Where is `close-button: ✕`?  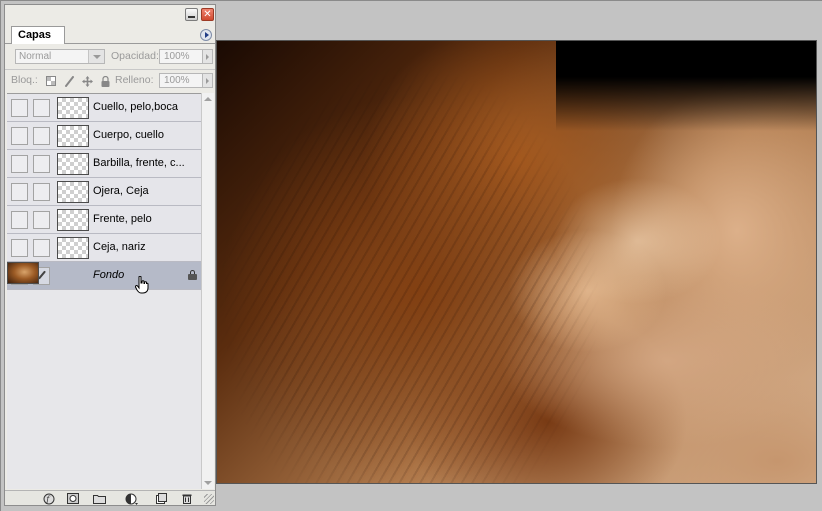 close-button: ✕ is located at coordinates (207, 14).